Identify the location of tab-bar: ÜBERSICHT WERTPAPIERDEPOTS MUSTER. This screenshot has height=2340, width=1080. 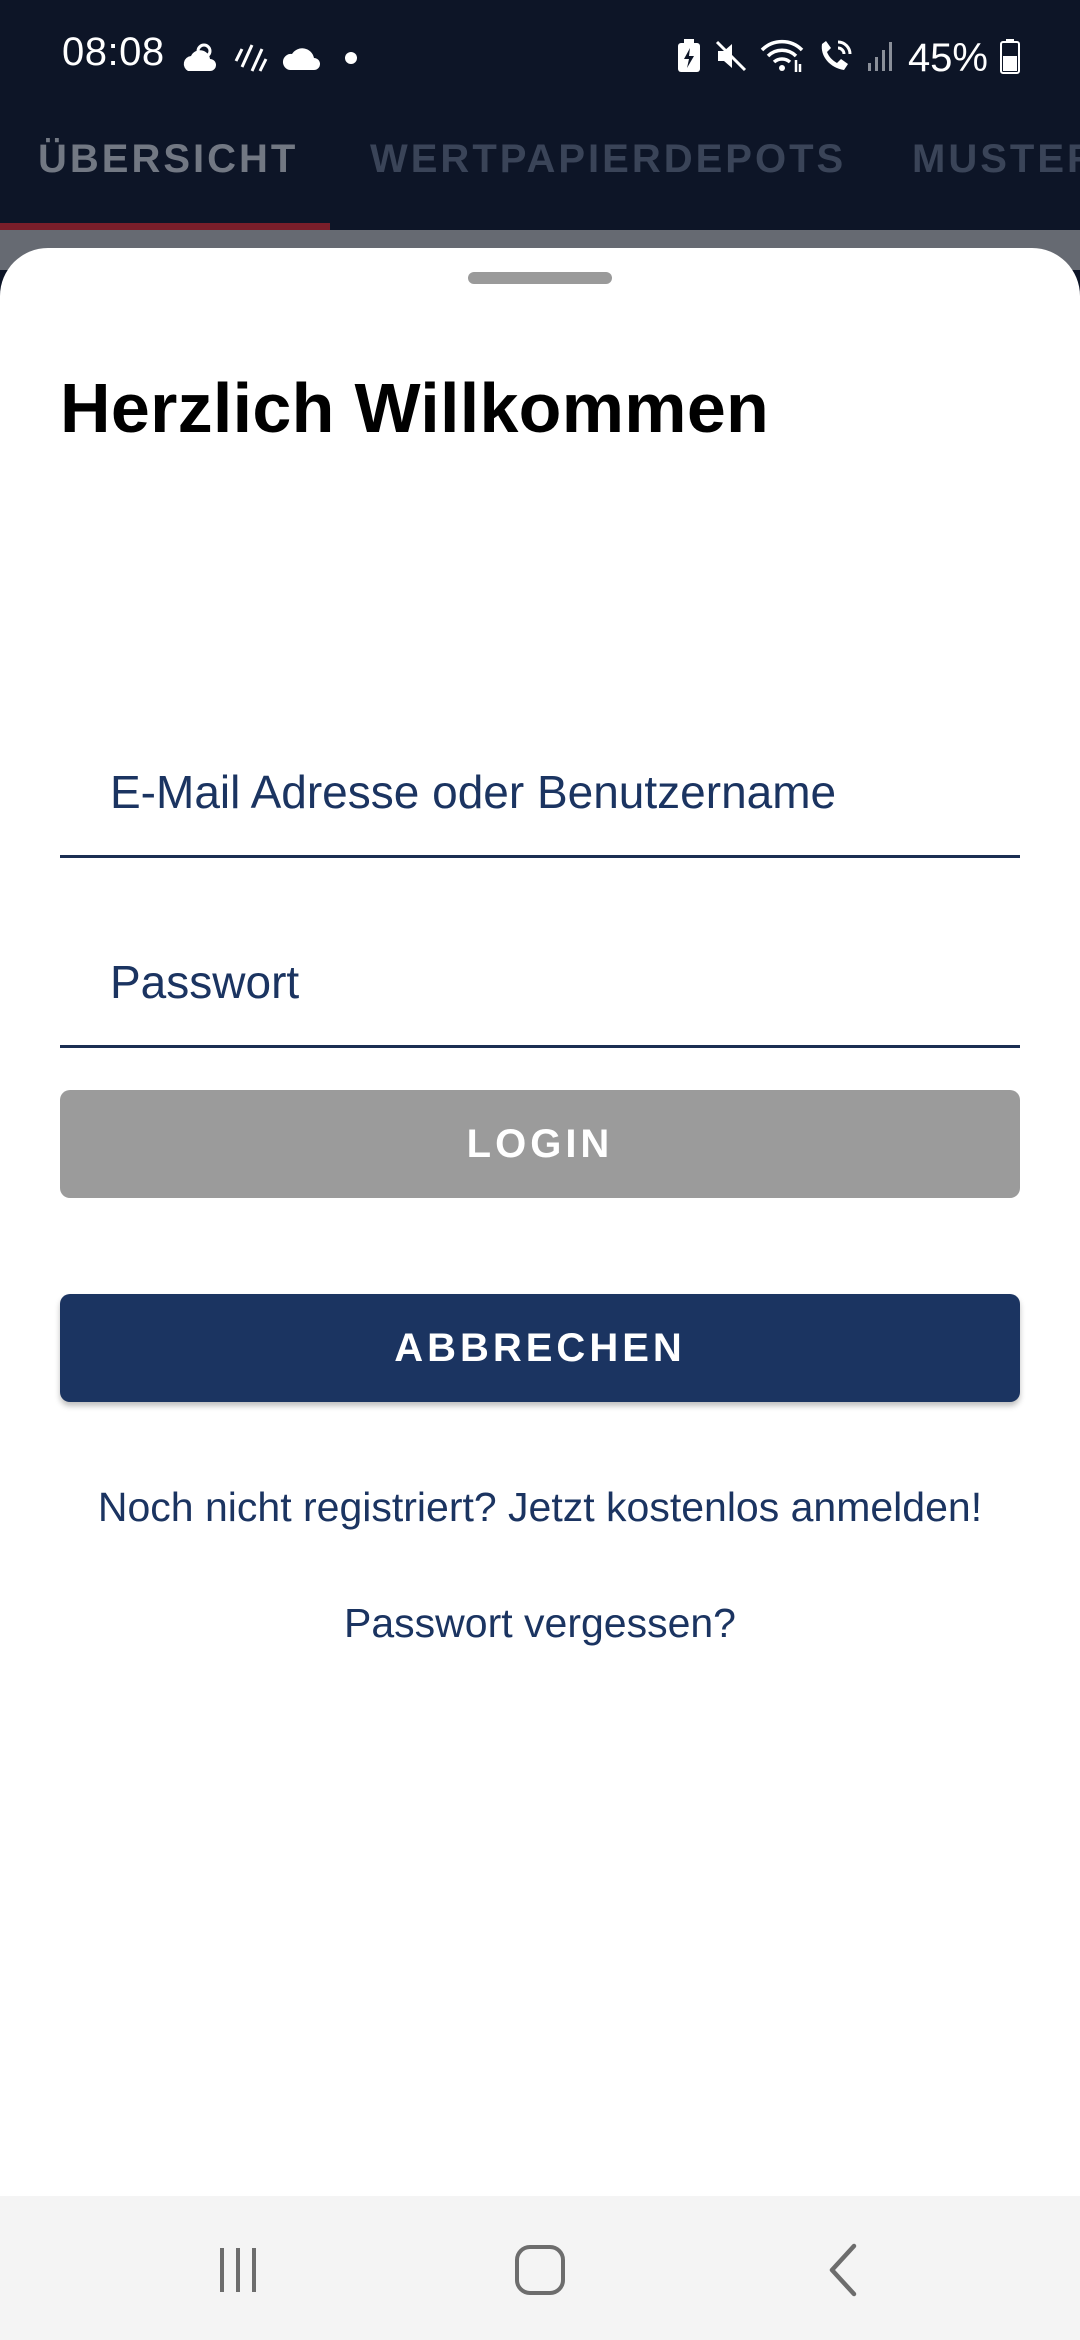
(540, 175).